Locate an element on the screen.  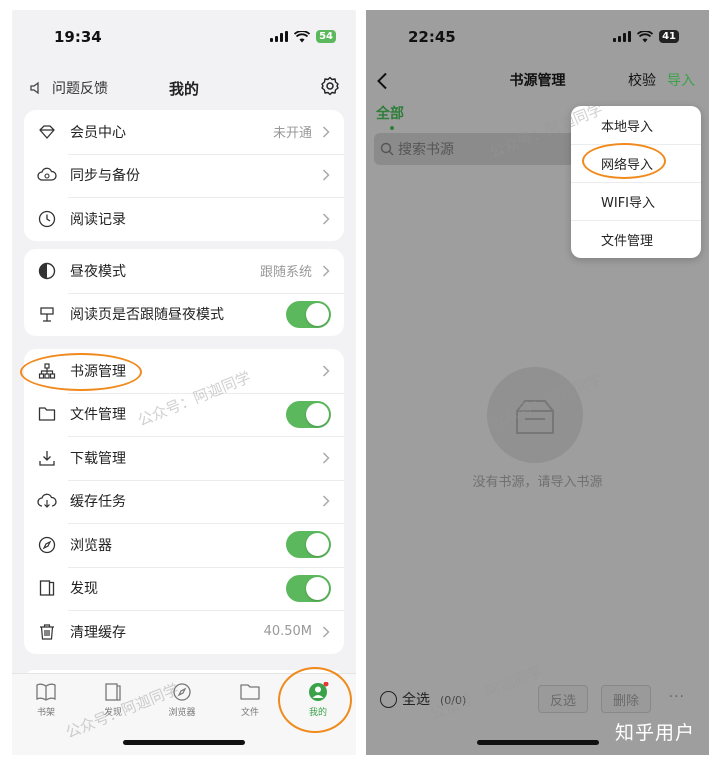
row-label: 同步与备份 is located at coordinates (105, 176).